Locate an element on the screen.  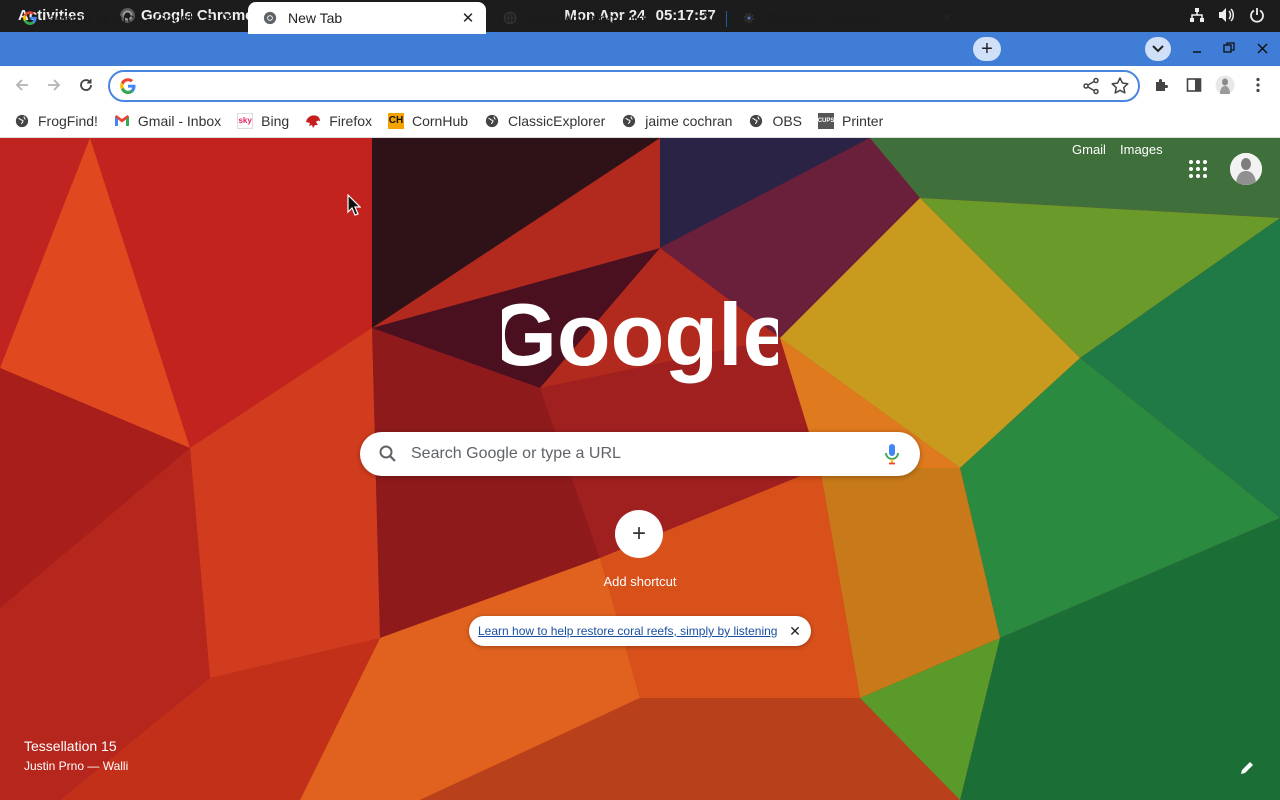
kebab-menu-icon is located at coordinates (1258, 85).